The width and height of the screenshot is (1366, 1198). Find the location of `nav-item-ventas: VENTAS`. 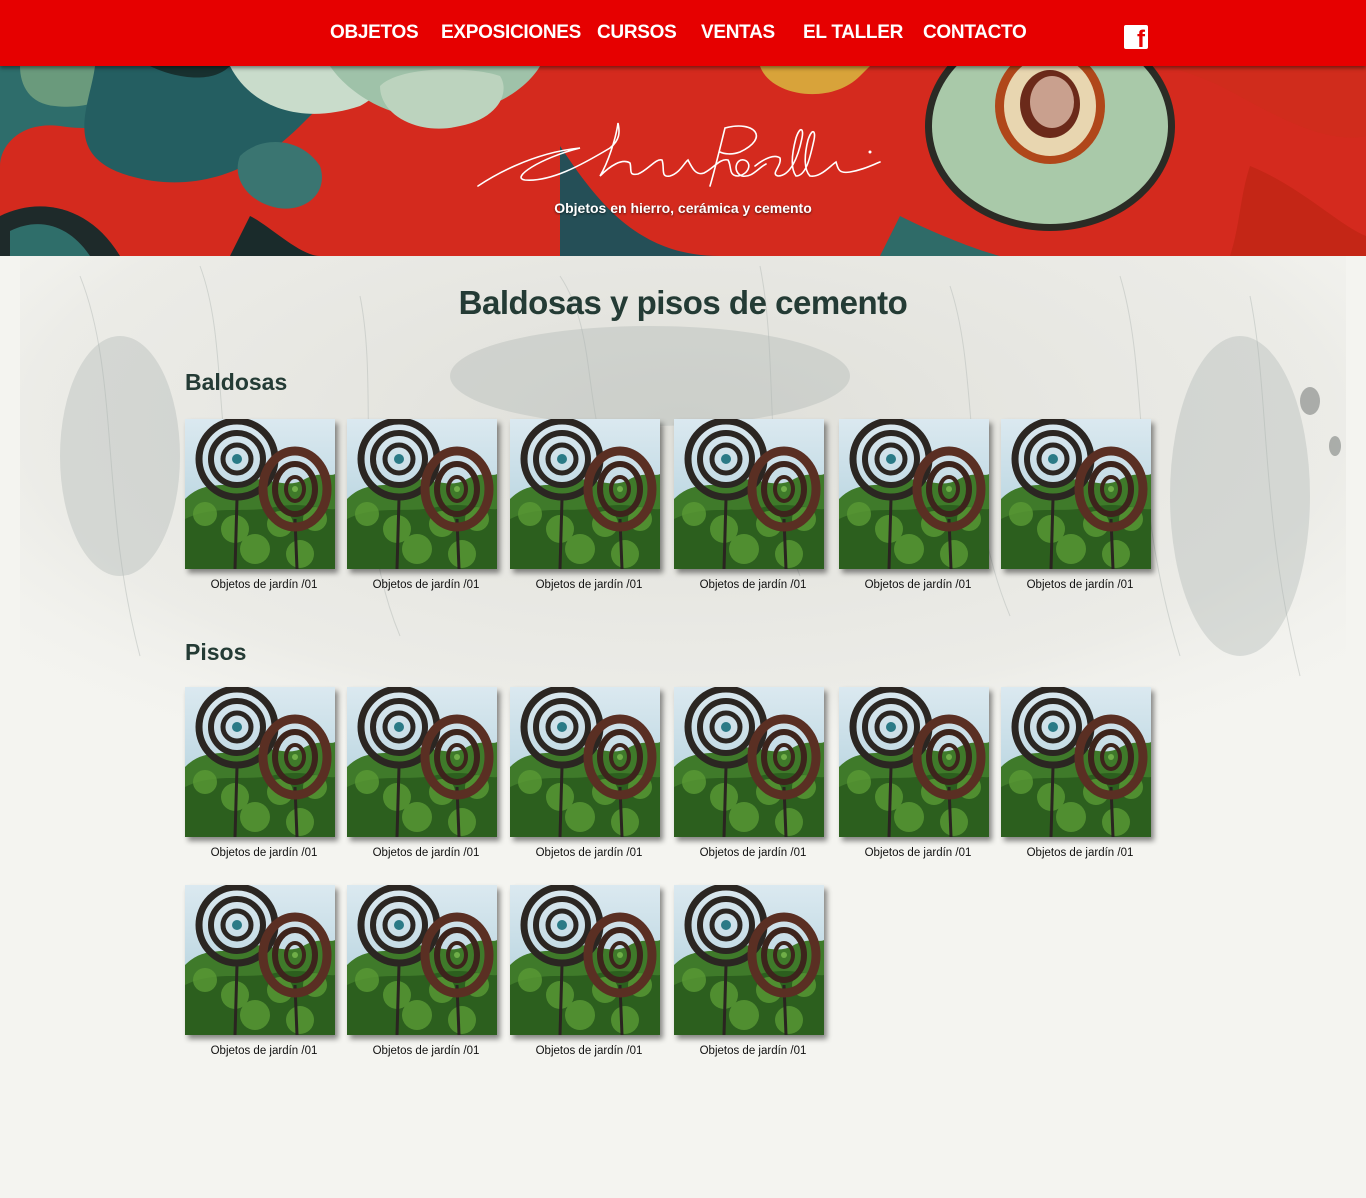

nav-item-ventas: VENTAS is located at coordinates (738, 36).